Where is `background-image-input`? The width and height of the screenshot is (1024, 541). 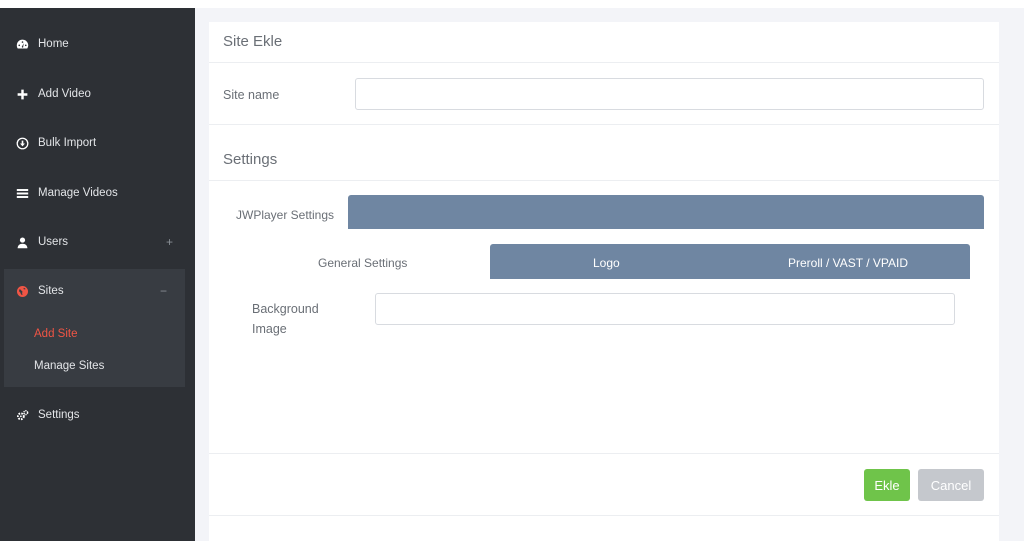 background-image-input is located at coordinates (665, 309).